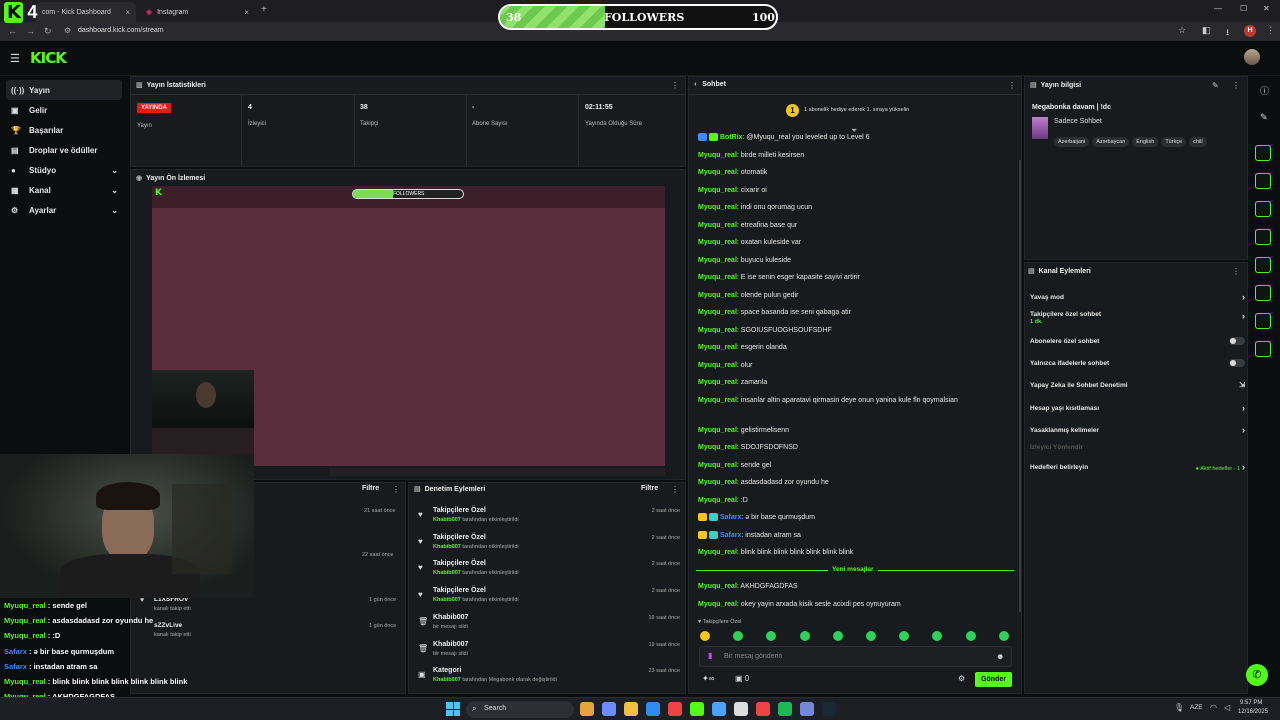  What do you see at coordinates (829, 709) in the screenshot?
I see `steam-icon` at bounding box center [829, 709].